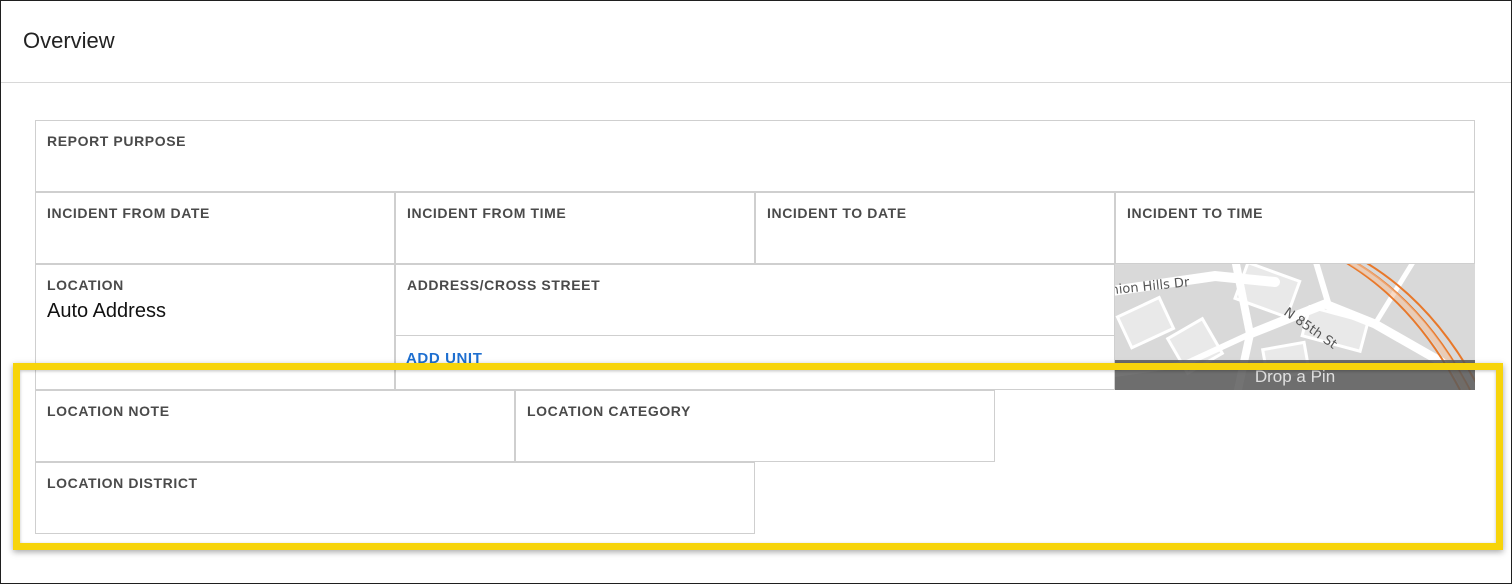  Describe the element at coordinates (1195, 213) in the screenshot. I see `incident-to-time-label: INCIDENT TO TIME` at that location.